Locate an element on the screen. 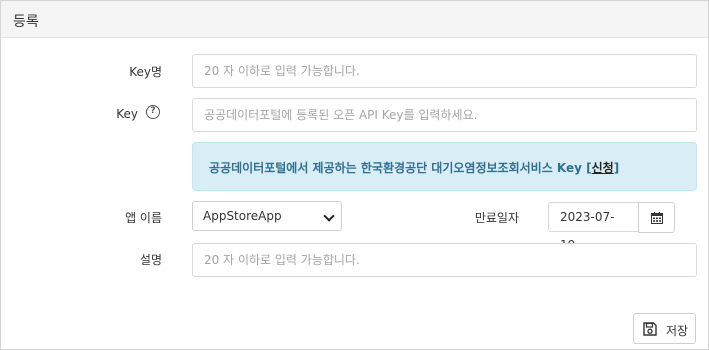 This screenshot has width=709, height=350. link-bracket-close: ] is located at coordinates (616, 168).